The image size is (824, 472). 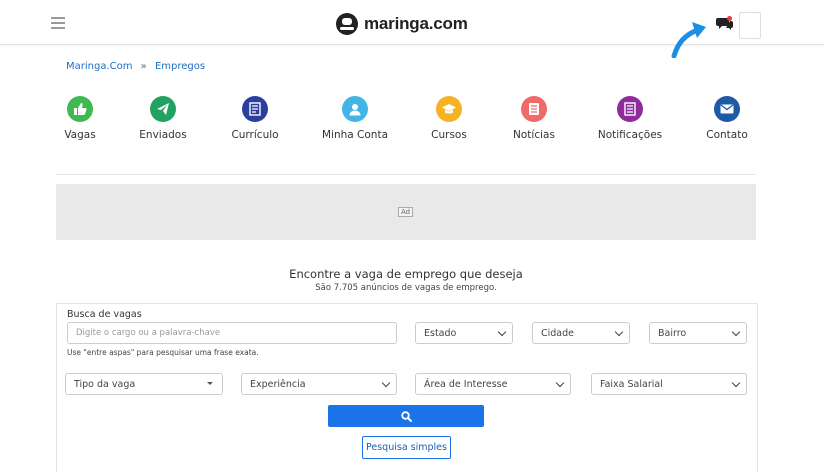 What do you see at coordinates (406, 174) in the screenshot?
I see `divider` at bounding box center [406, 174].